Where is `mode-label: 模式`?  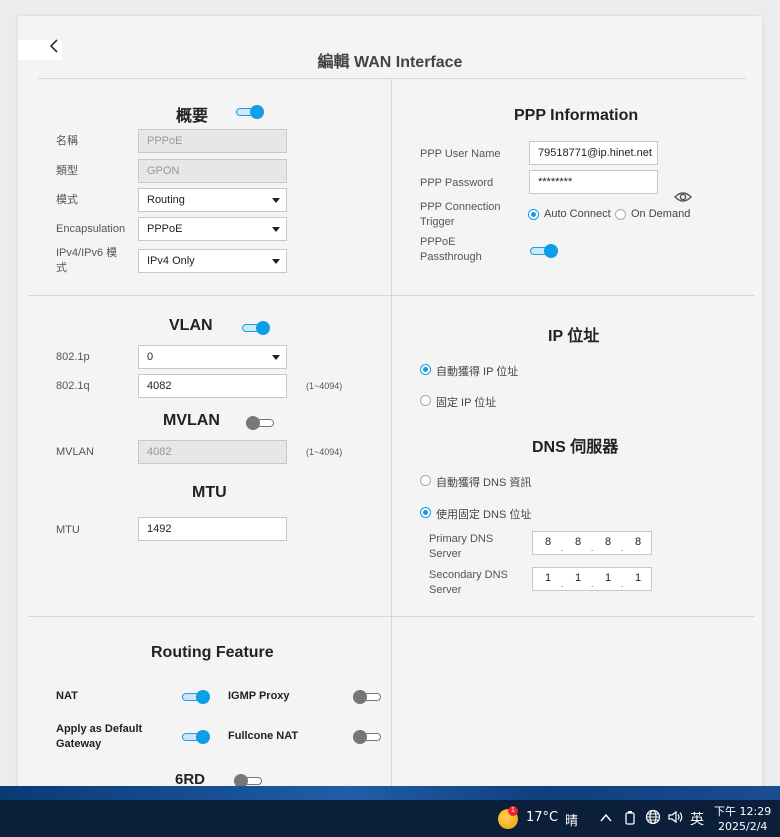 mode-label: 模式 is located at coordinates (67, 200).